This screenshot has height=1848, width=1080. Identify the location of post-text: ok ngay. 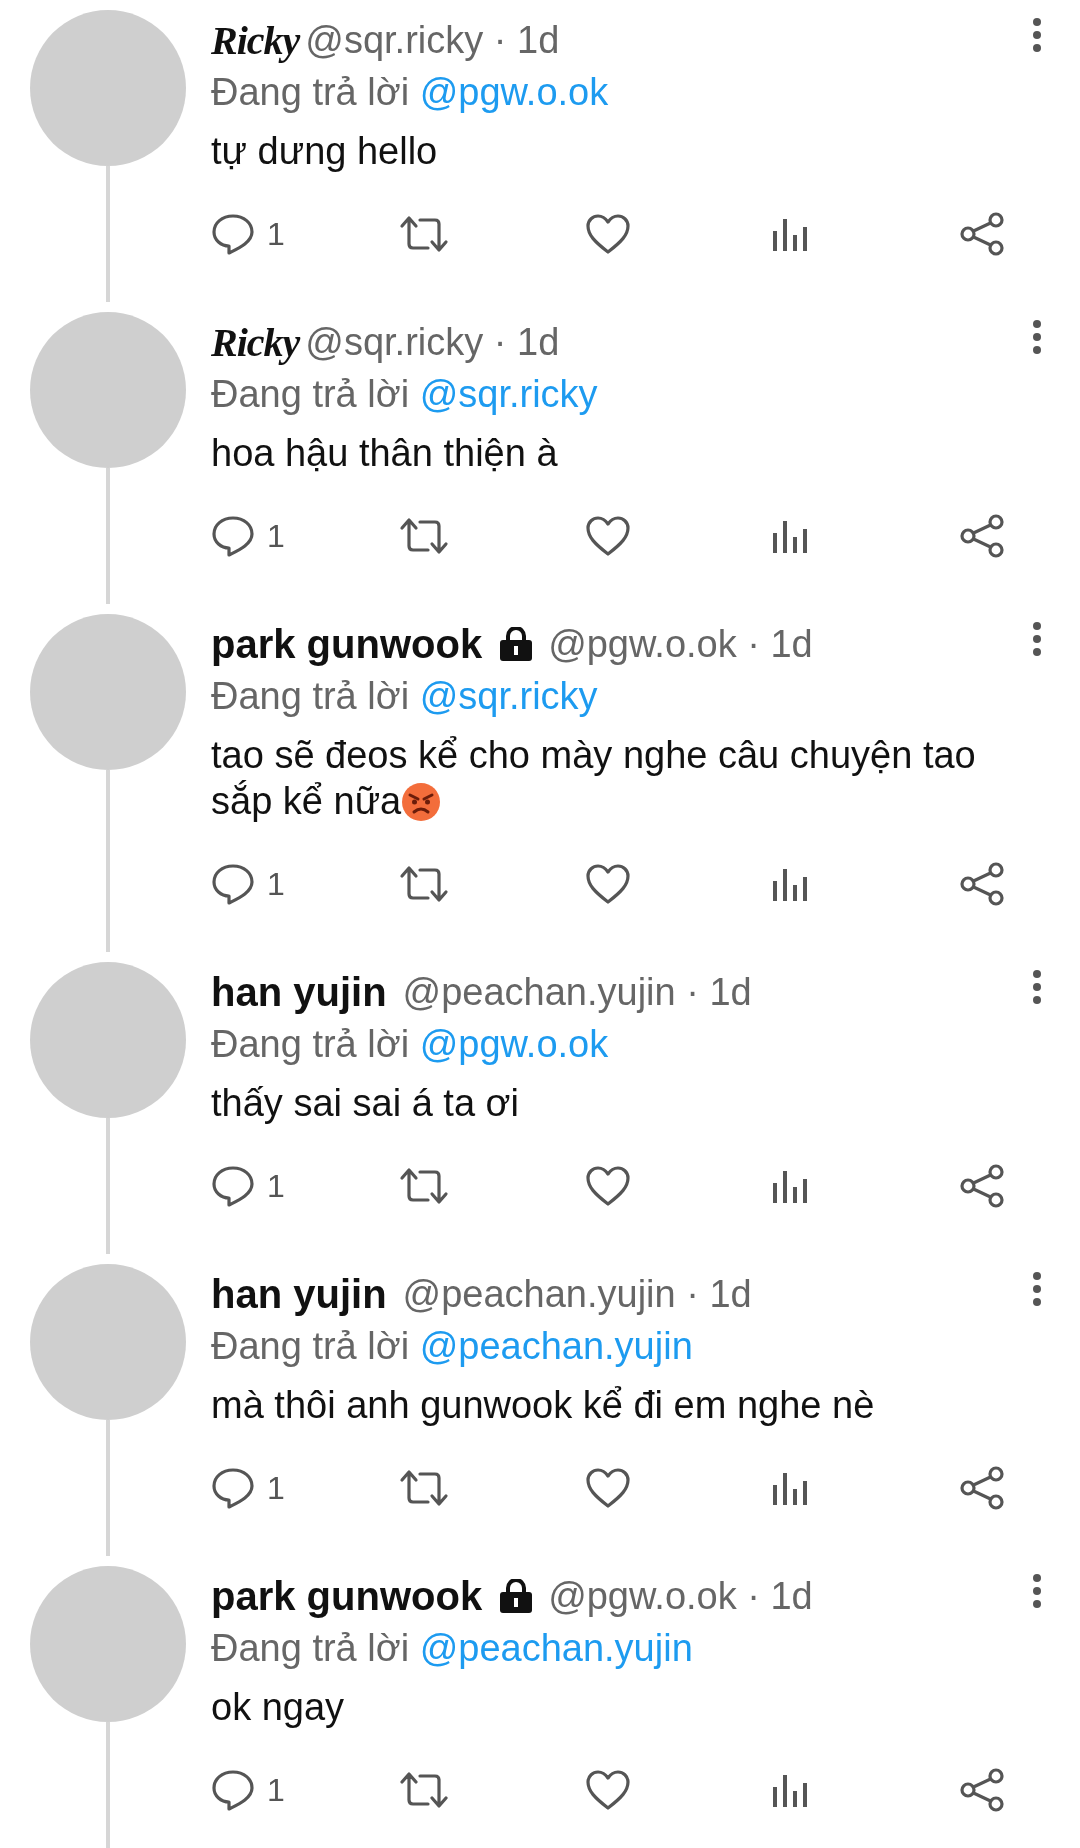
(278, 1707).